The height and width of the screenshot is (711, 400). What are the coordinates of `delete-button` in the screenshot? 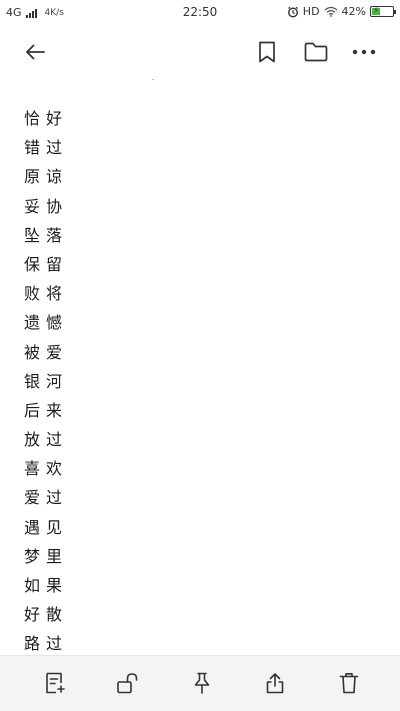 It's located at (349, 683).